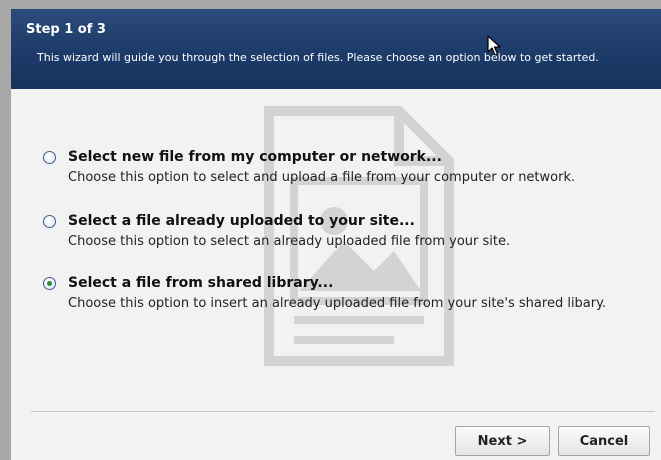 The width and height of the screenshot is (661, 460). I want to click on step-title: Step 1 of 3, so click(66, 29).